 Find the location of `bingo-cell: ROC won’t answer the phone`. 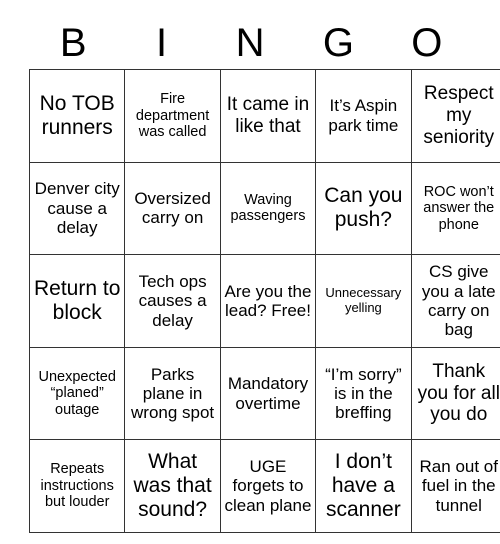

bingo-cell: ROC won’t answer the phone is located at coordinates (455, 208).